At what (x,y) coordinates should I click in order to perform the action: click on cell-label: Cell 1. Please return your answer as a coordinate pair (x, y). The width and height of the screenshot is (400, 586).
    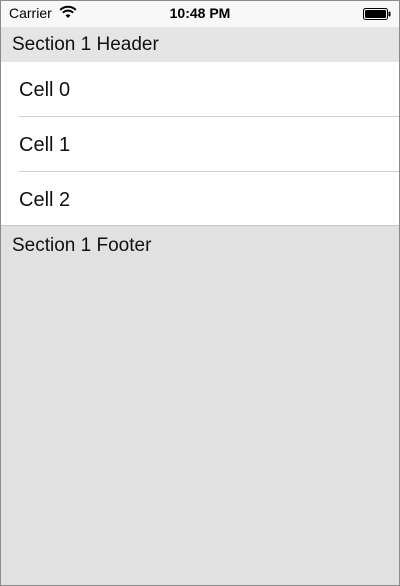
    Looking at the image, I should click on (45, 145).